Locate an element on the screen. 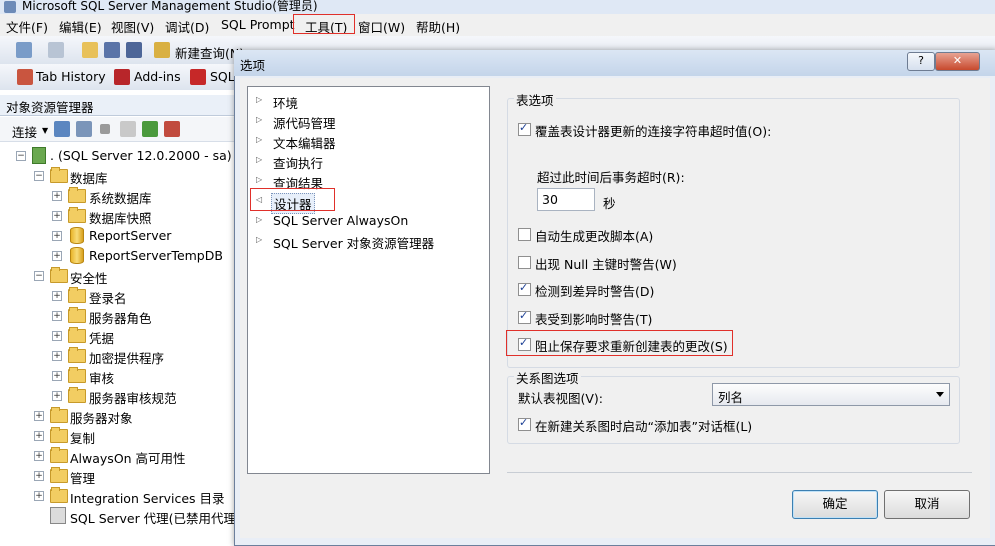  tree-label: 安全性 is located at coordinates (89, 278).